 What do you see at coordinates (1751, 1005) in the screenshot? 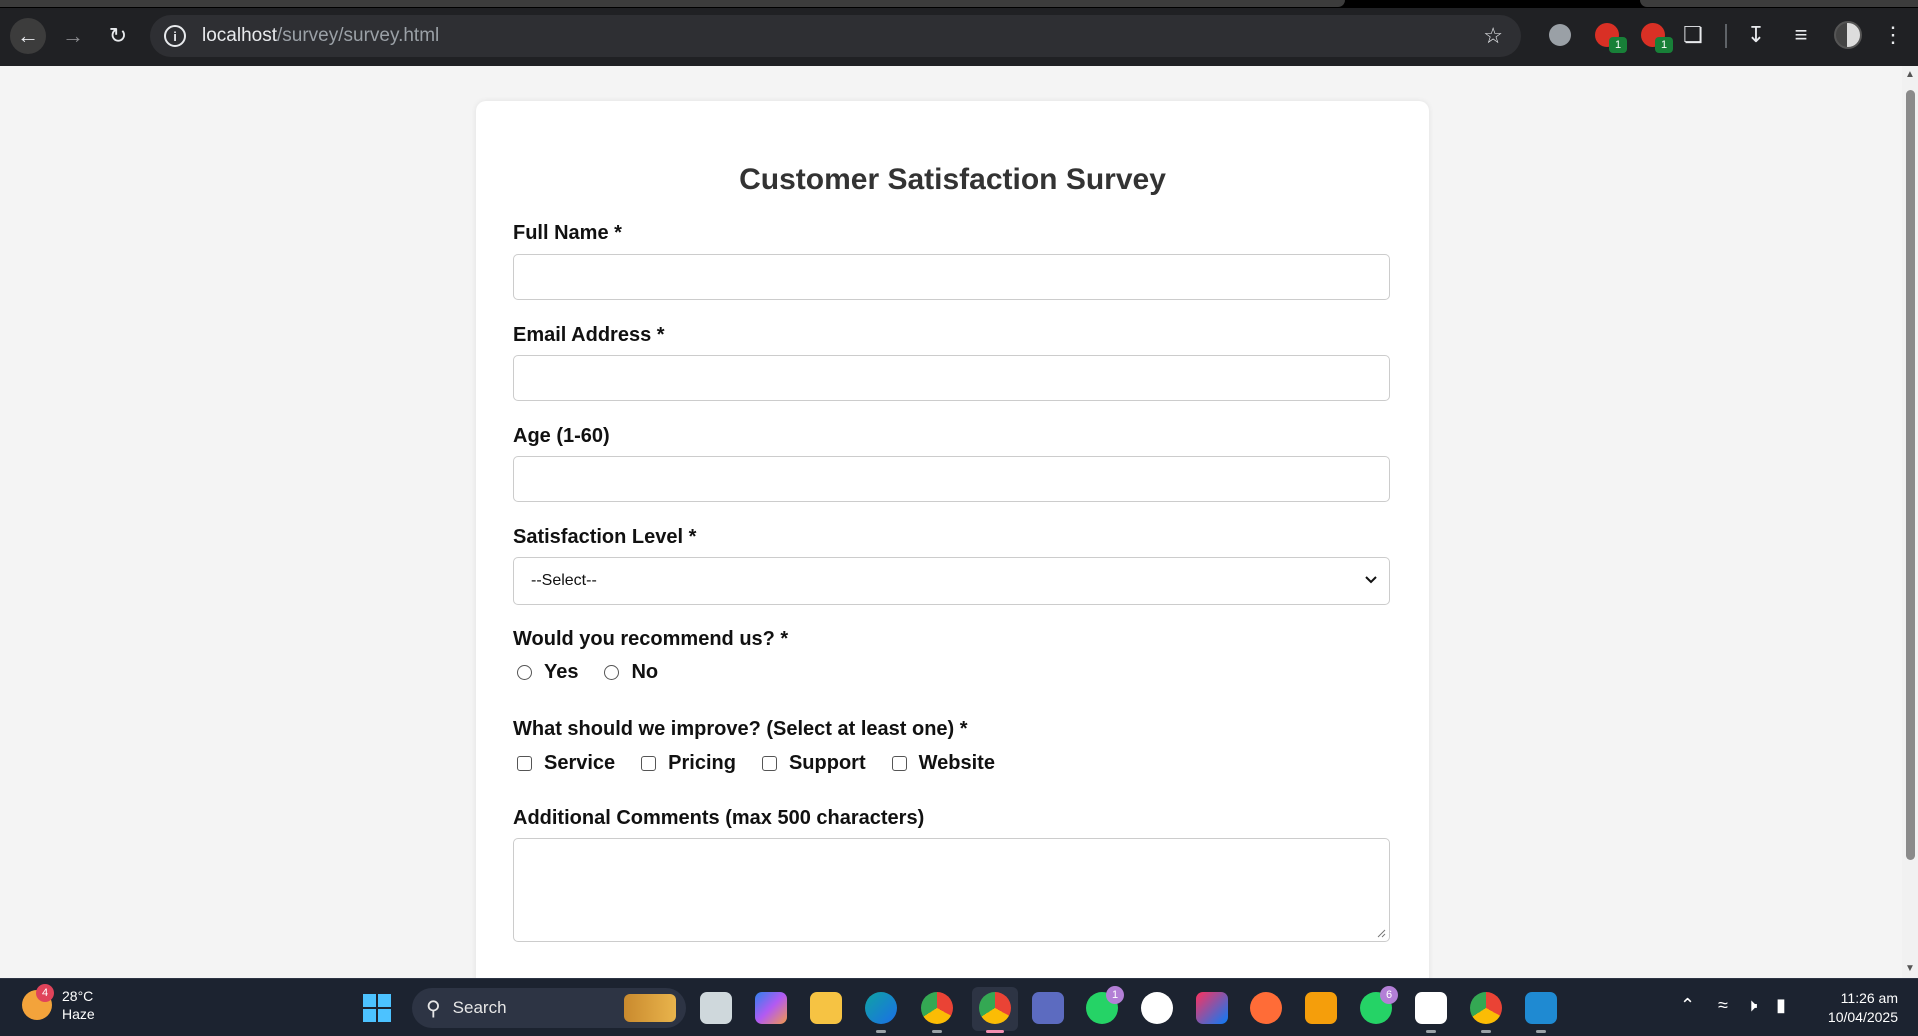
I see `volume-muted-icon: 🕨` at bounding box center [1751, 1005].